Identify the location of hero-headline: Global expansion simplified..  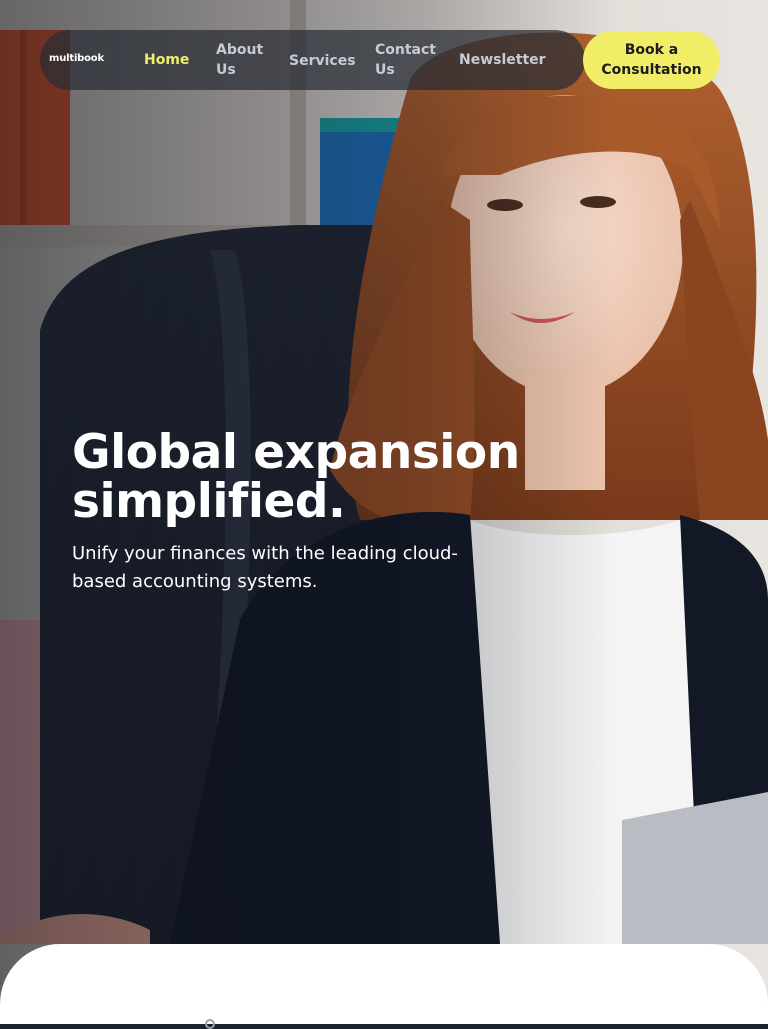
(296, 477).